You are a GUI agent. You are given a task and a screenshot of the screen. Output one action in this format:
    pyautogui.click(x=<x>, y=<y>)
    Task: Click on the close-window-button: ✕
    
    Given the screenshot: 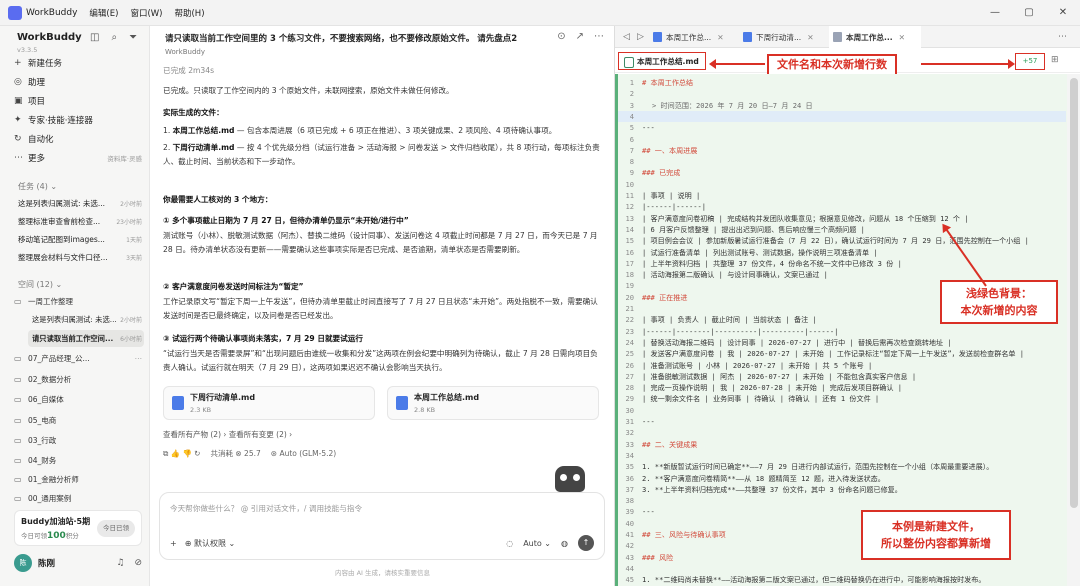 What is the action you would take?
    pyautogui.click(x=1063, y=13)
    